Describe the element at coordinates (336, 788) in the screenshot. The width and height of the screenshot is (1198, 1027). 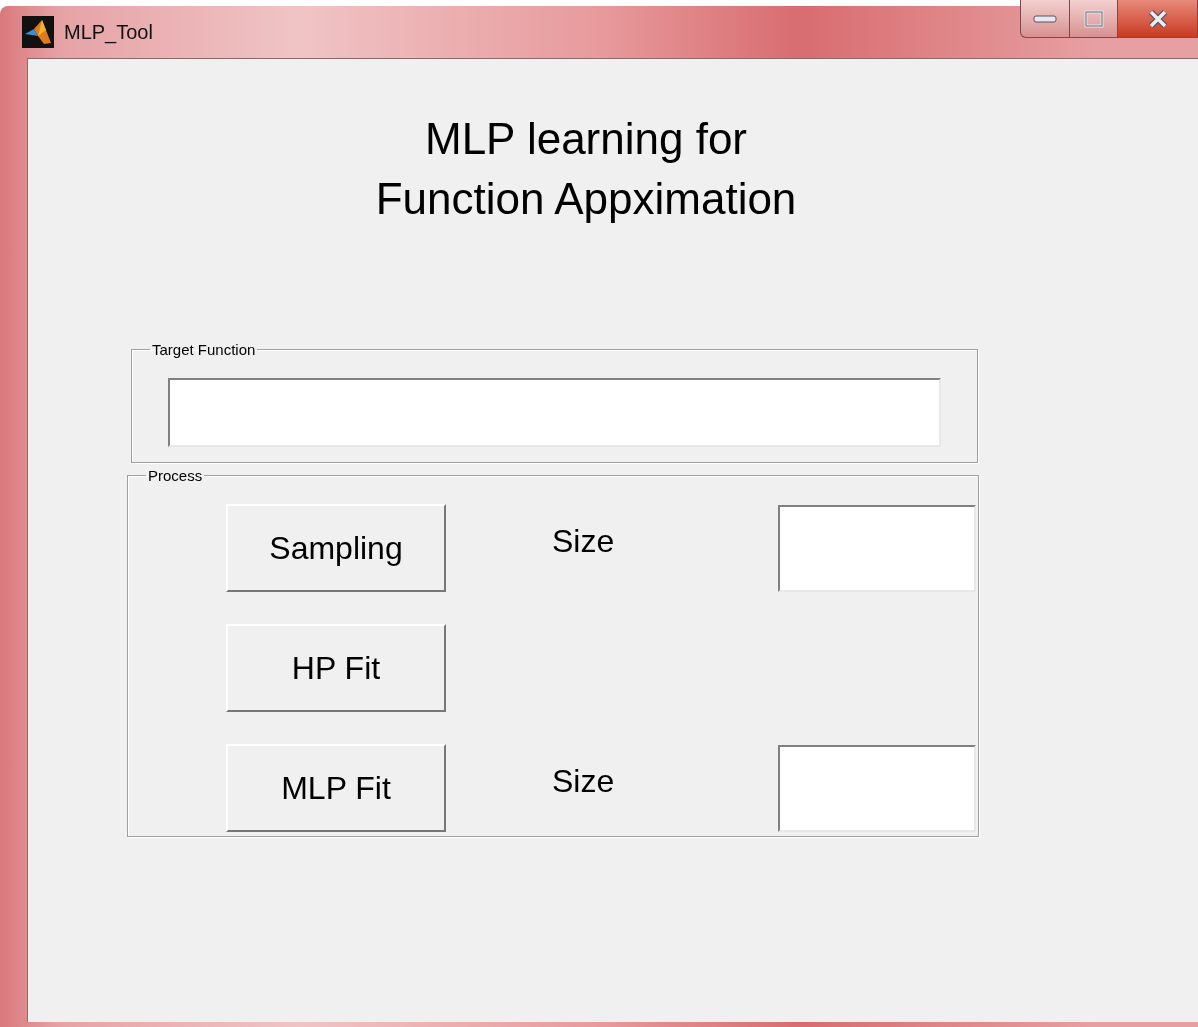
I see `action-button: MLP Fit` at that location.